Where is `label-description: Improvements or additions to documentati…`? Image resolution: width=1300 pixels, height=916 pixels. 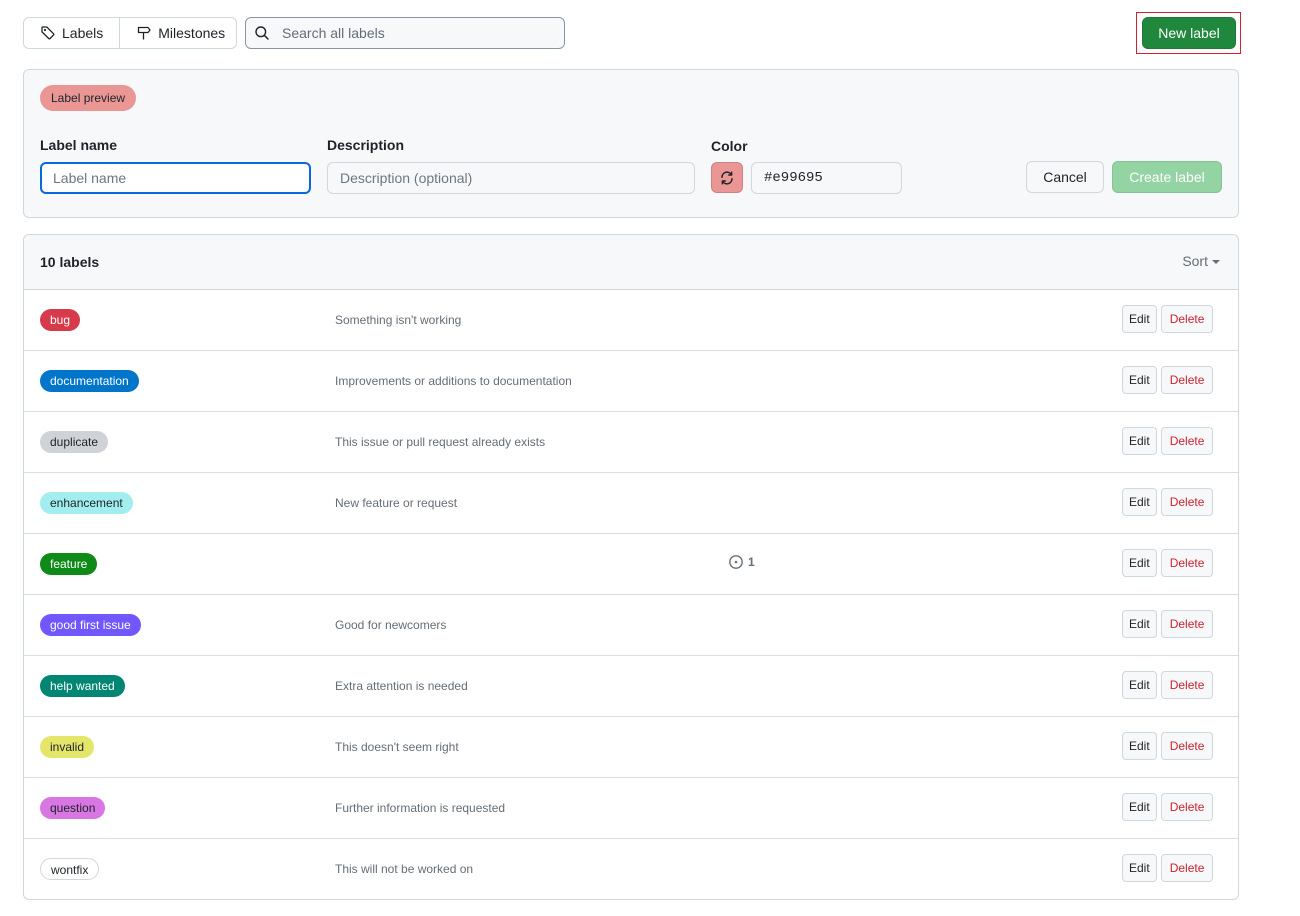
label-description: Improvements or additions to documentati… is located at coordinates (453, 381).